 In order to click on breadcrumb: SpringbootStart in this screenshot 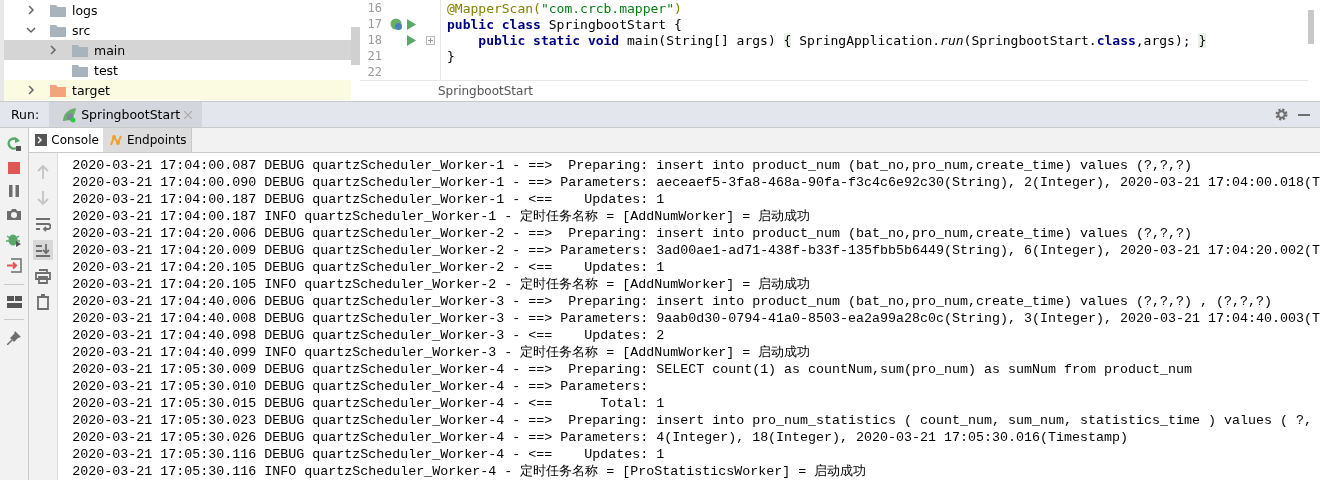, I will do `click(486, 91)`.